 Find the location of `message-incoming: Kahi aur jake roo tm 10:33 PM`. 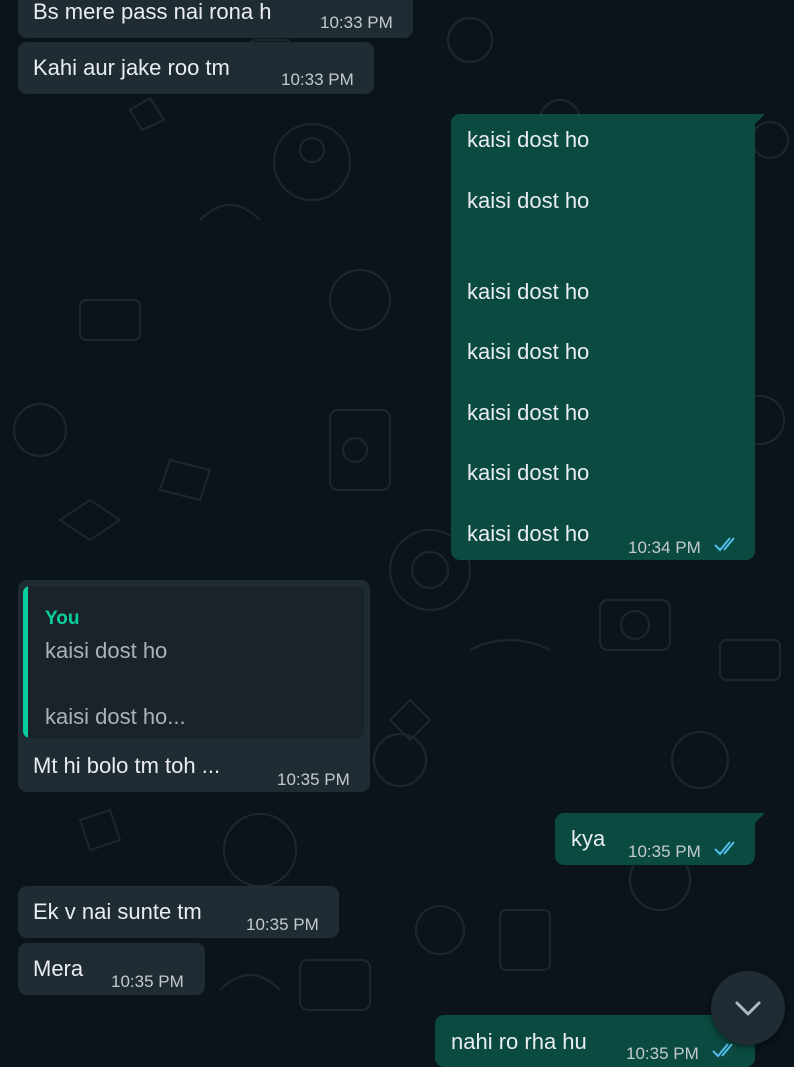

message-incoming: Kahi aur jake roo tm 10:33 PM is located at coordinates (196, 68).